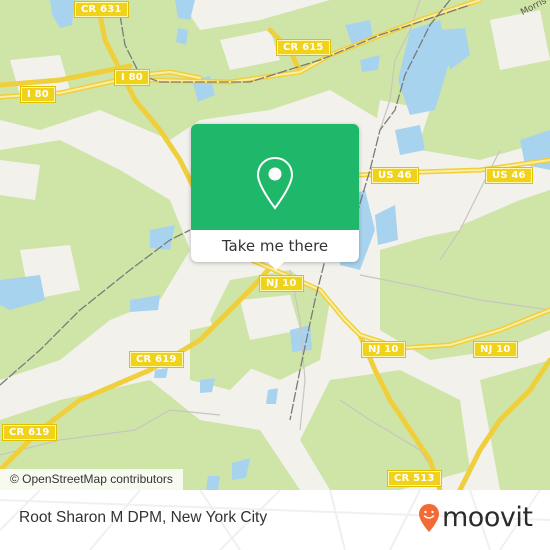 The height and width of the screenshot is (550, 550). I want to click on road-label-cr513: CR 513, so click(414, 478).